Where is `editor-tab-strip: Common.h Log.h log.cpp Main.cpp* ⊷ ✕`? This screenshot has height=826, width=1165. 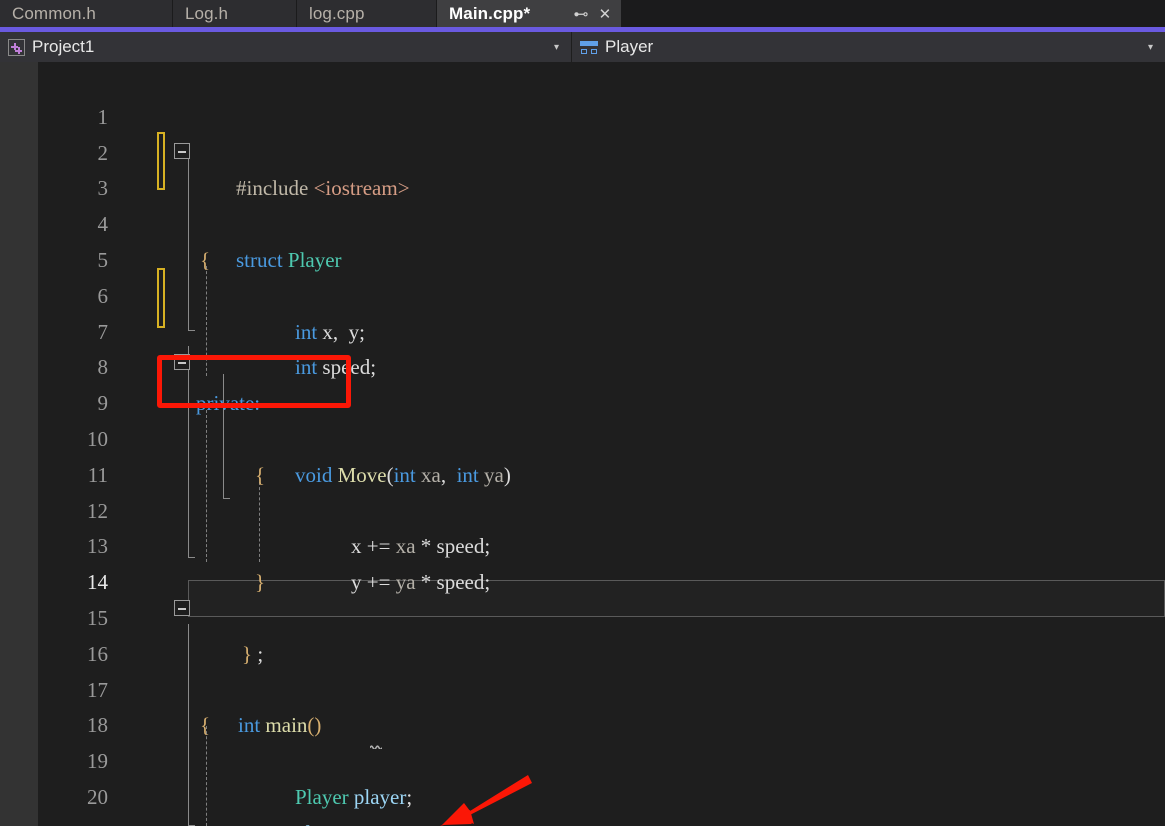
editor-tab-strip: Common.h Log.h log.cpp Main.cpp* ⊷ ✕ is located at coordinates (582, 13).